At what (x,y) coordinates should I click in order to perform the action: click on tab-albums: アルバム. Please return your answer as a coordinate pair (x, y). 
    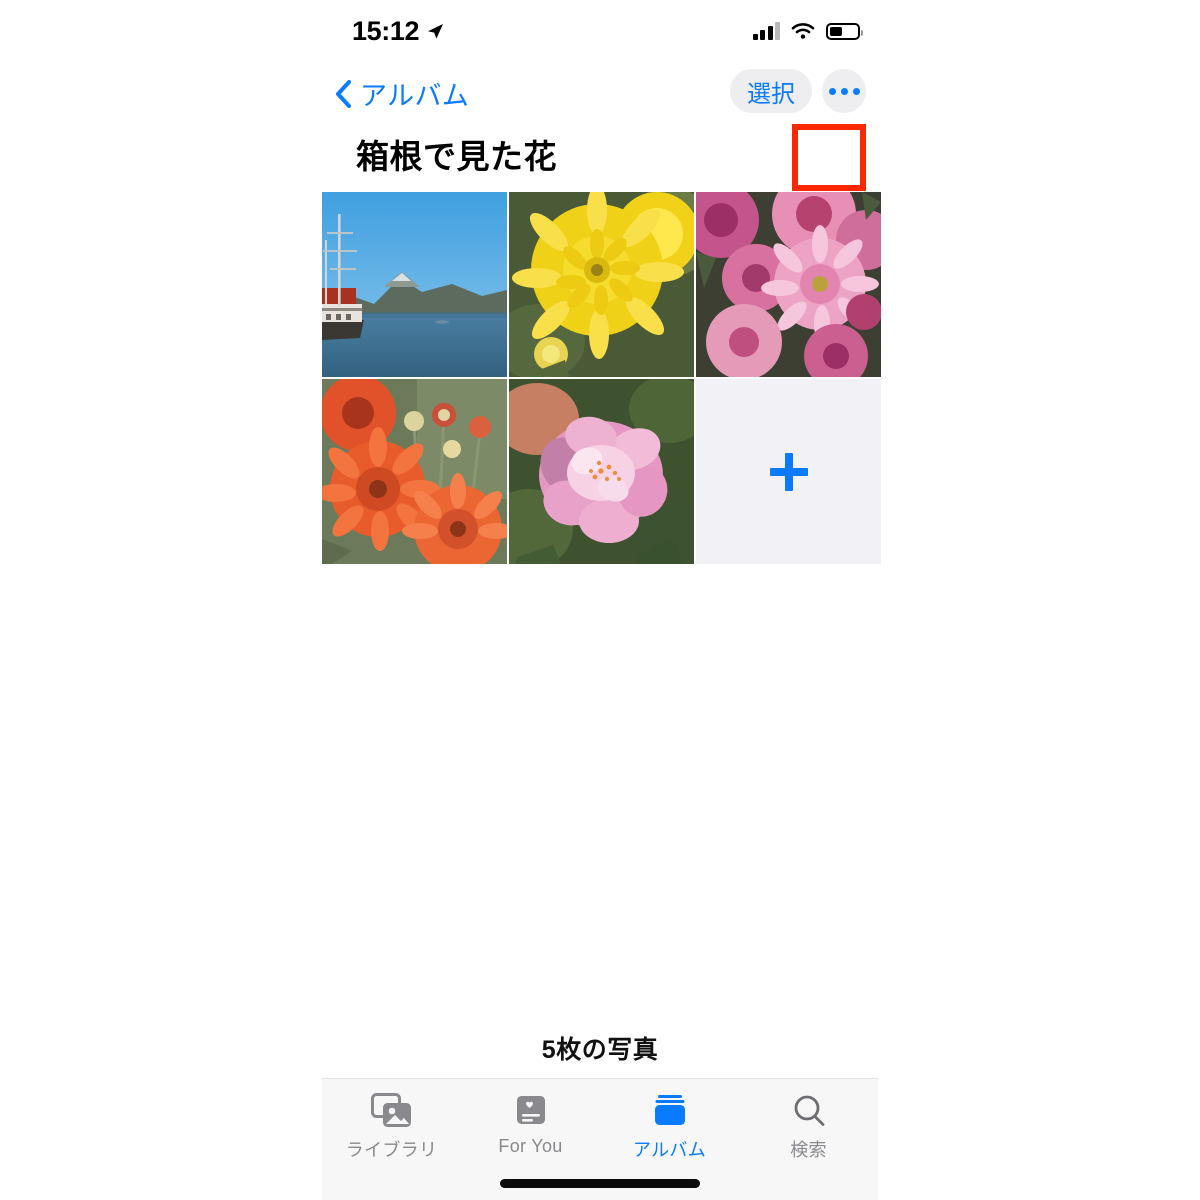
    Looking at the image, I should click on (669, 1126).